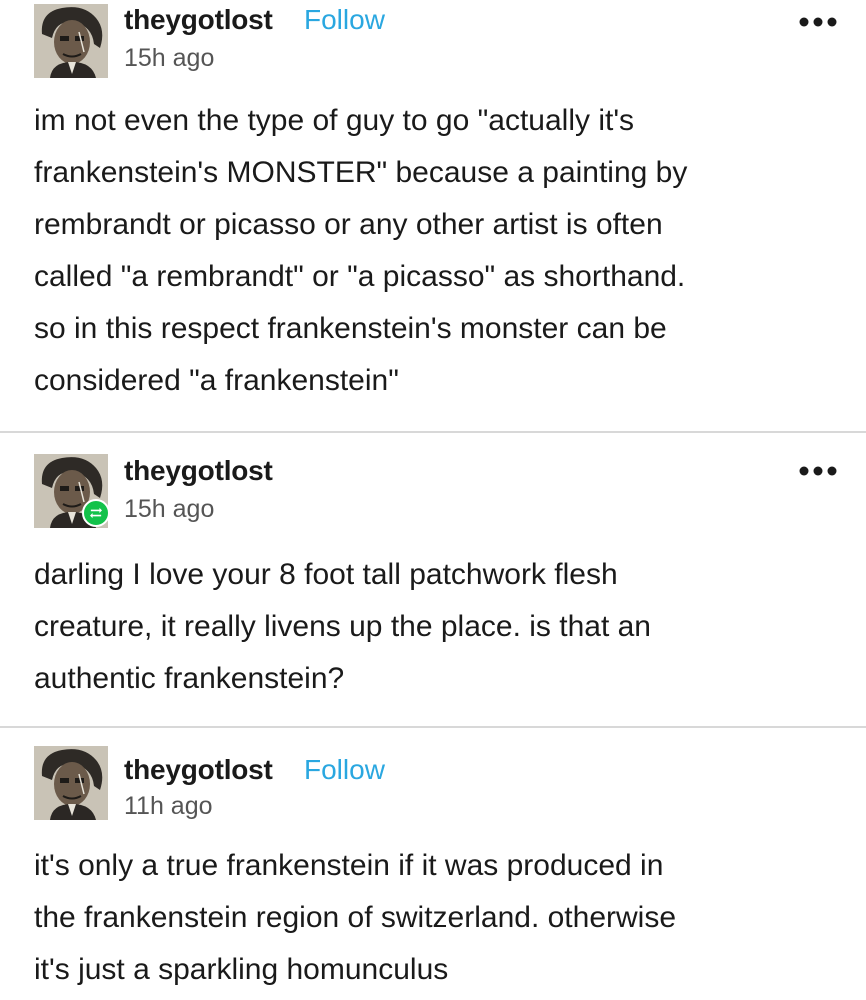 The width and height of the screenshot is (866, 1000). What do you see at coordinates (168, 806) in the screenshot?
I see `post-timestamp: 11h ago` at bounding box center [168, 806].